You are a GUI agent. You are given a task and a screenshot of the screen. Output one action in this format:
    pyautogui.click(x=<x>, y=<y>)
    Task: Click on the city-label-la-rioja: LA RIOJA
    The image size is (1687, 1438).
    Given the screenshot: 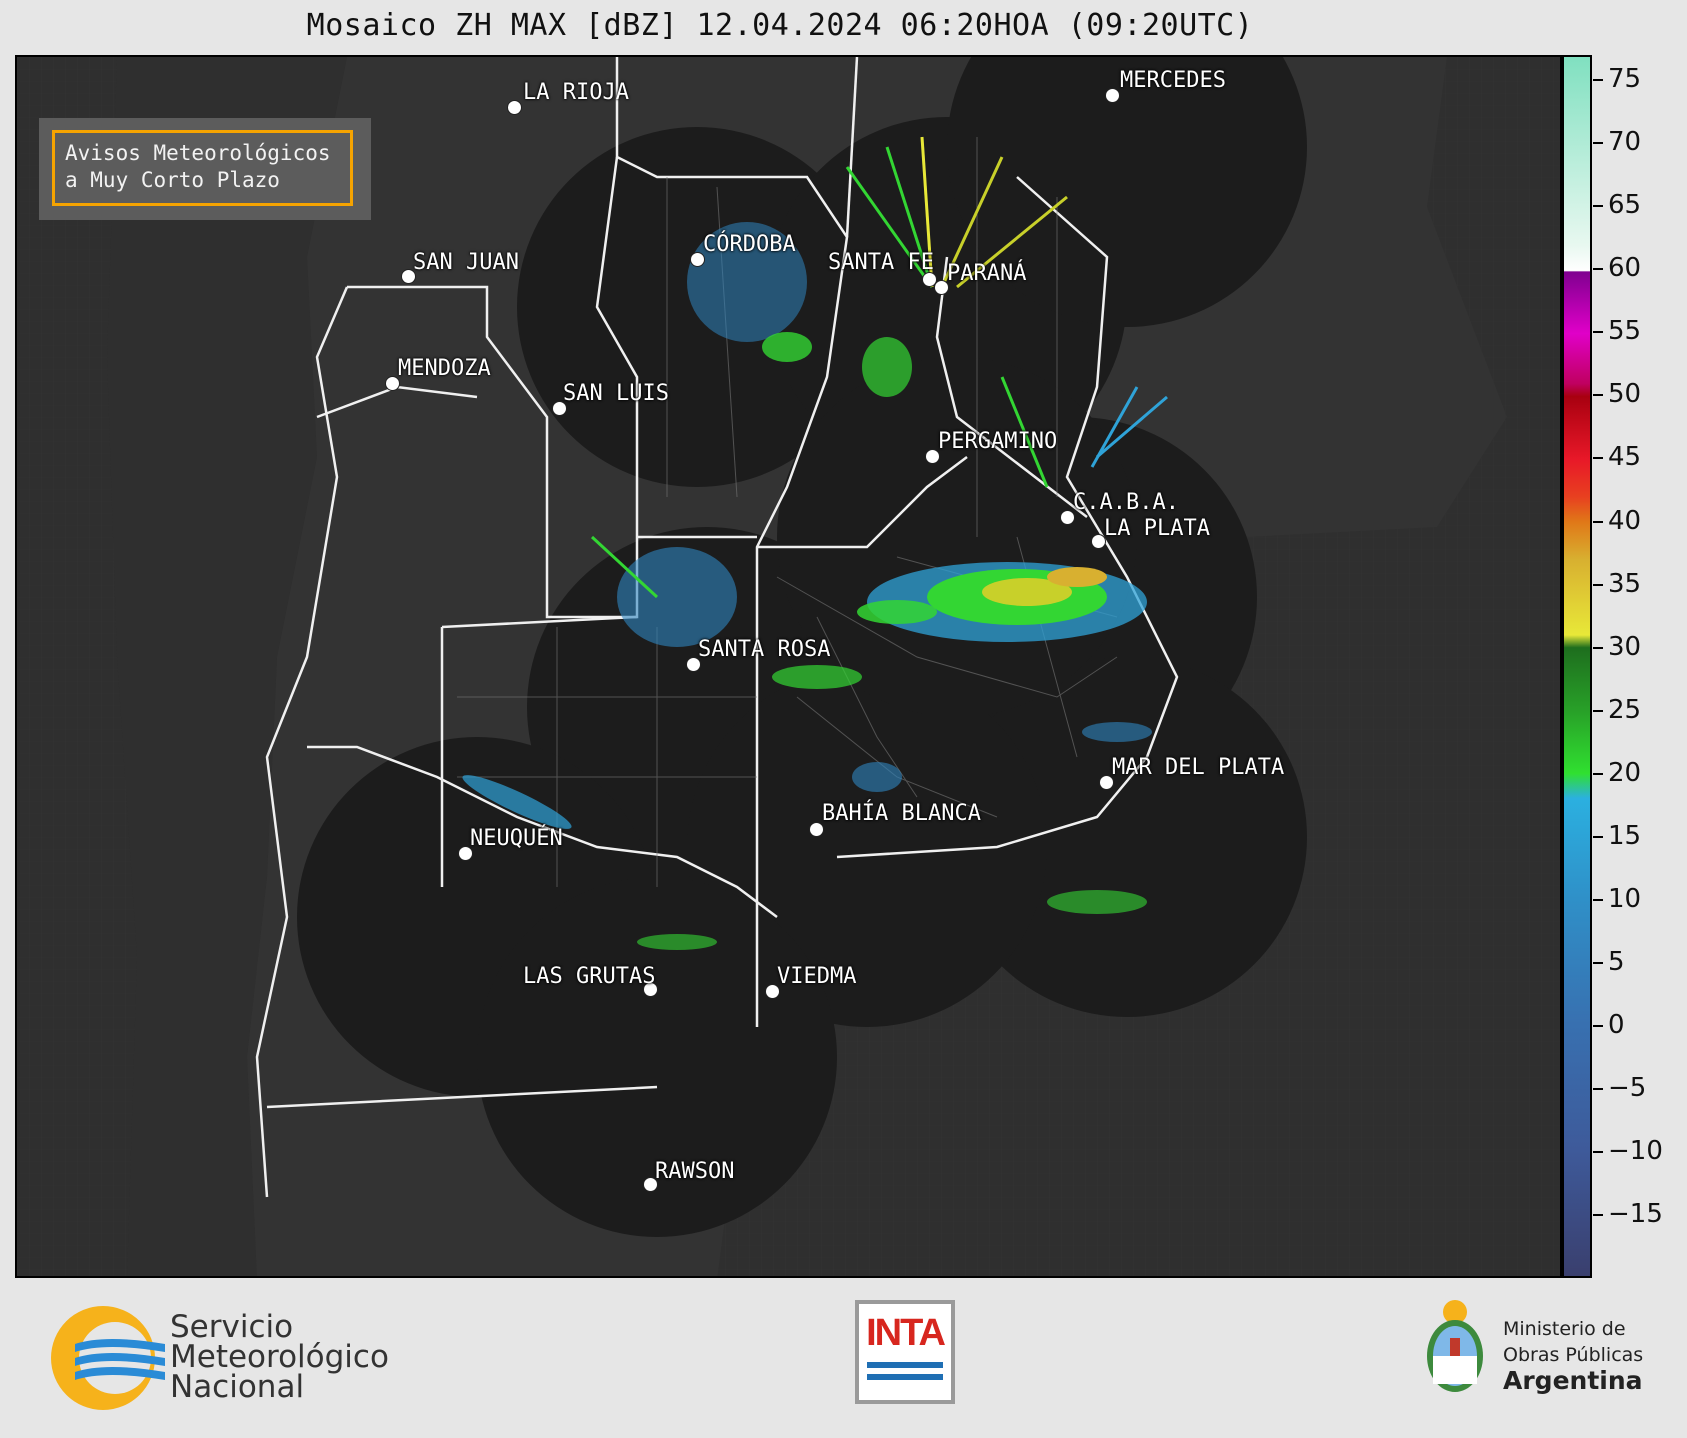 What is the action you would take?
    pyautogui.click(x=576, y=92)
    